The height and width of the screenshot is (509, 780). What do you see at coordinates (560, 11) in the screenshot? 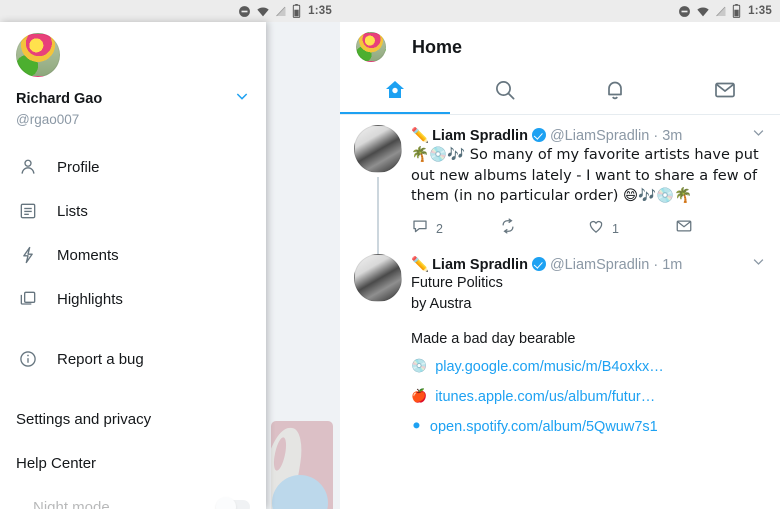
I see `status-bar-right: 1:35` at bounding box center [560, 11].